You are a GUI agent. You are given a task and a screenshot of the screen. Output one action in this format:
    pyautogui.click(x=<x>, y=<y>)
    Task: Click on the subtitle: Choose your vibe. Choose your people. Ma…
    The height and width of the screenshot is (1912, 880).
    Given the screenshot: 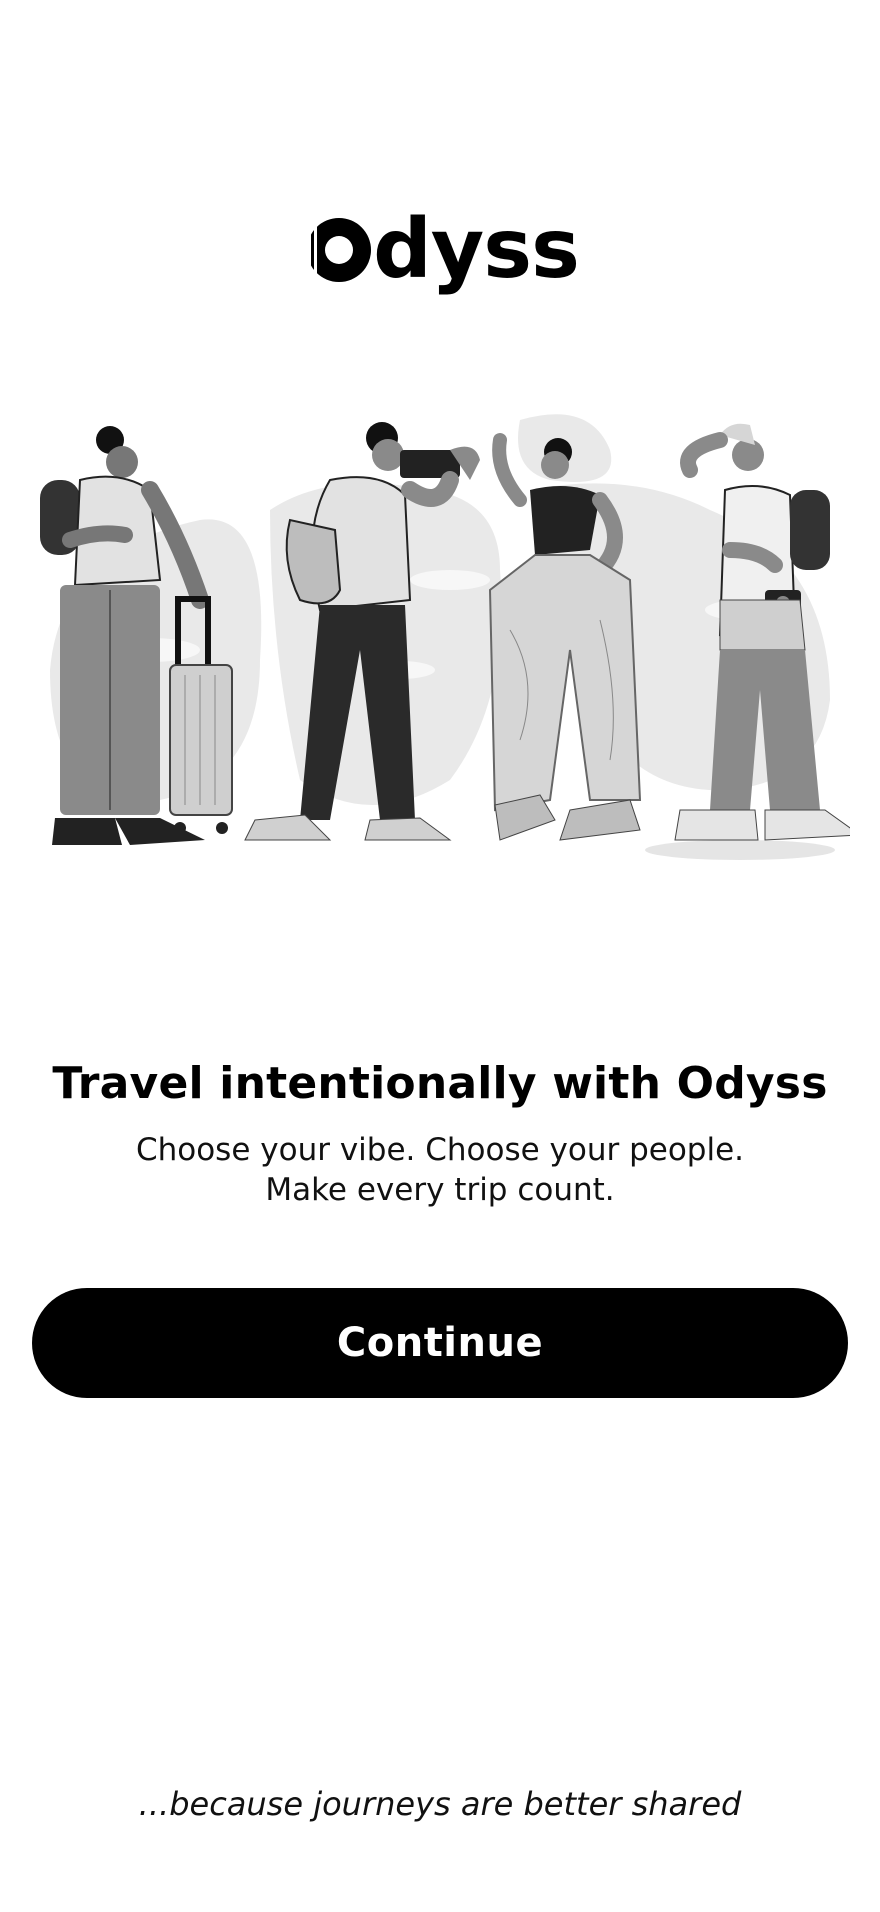 What is the action you would take?
    pyautogui.click(x=440, y=1170)
    